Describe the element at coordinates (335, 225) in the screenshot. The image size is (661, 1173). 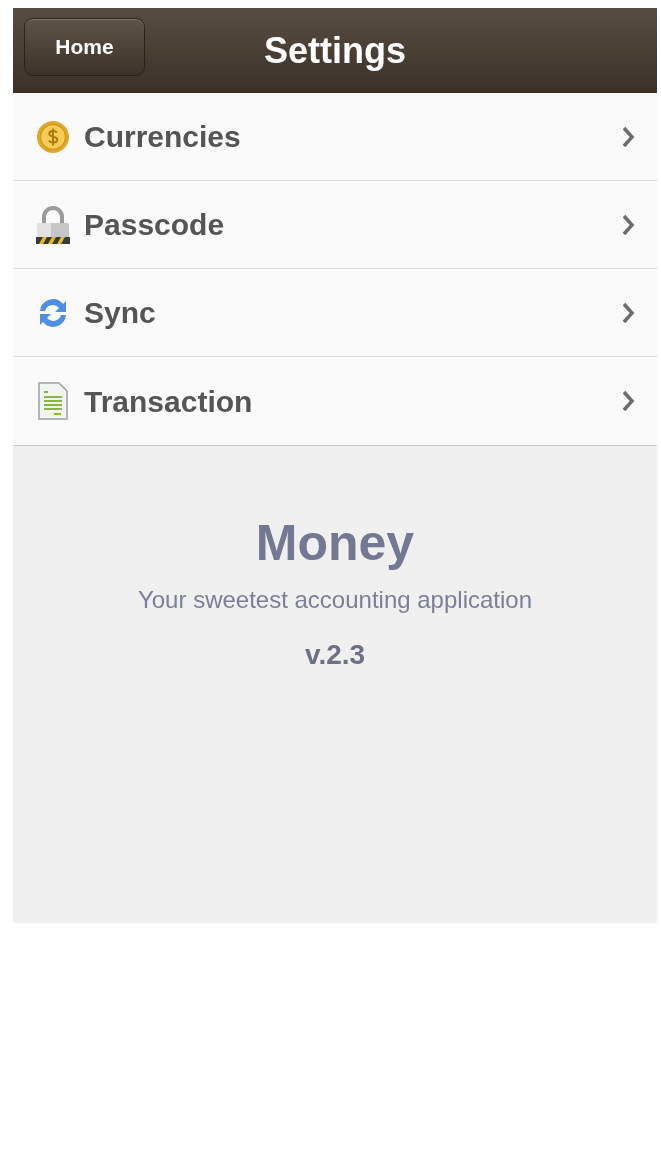
I see `settings-row: Passcode` at that location.